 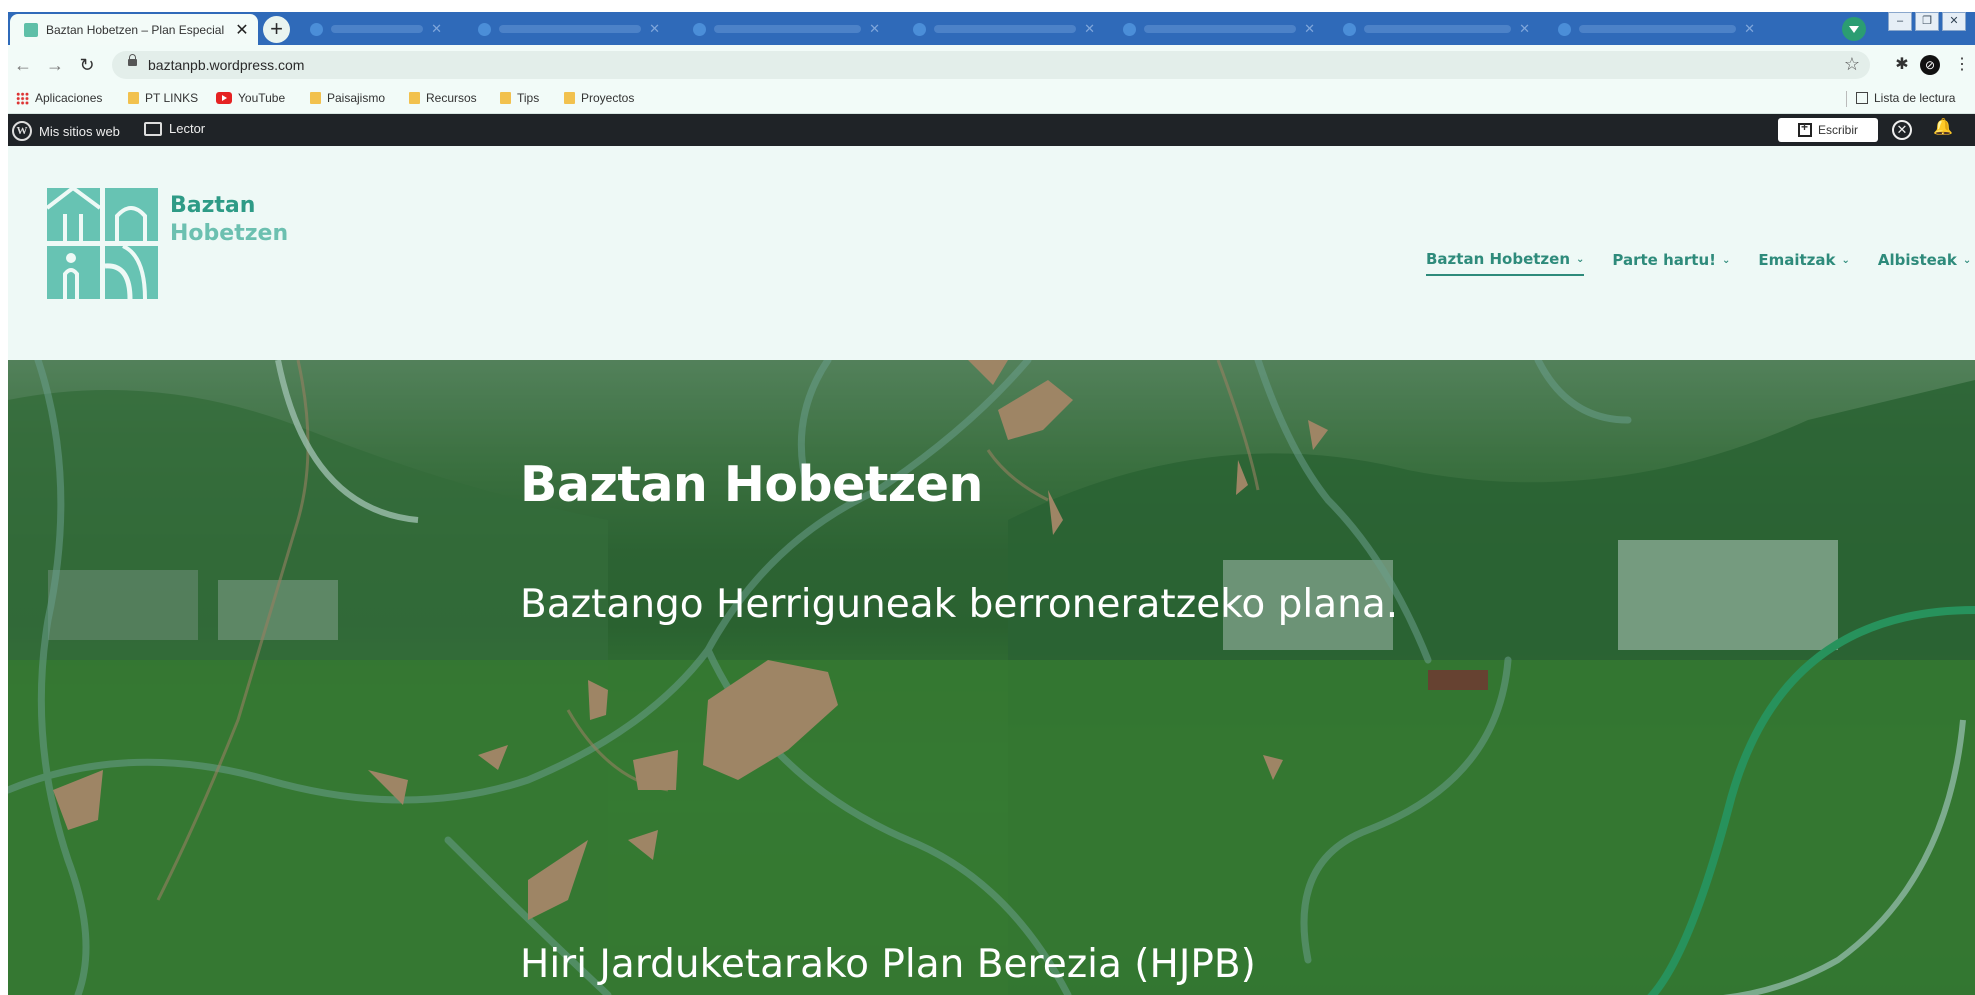 I want to click on browser-toolbar: ← → ↻ baztanpb.wordpress.com ☆ ✱ ⊘ ⋮, so click(x=991, y=65).